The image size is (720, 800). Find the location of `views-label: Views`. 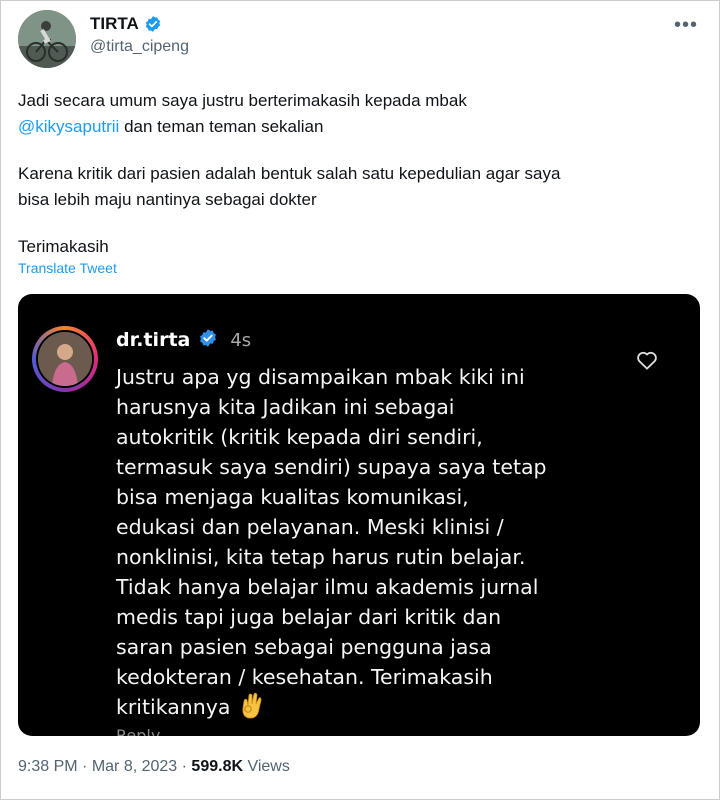

views-label: Views is located at coordinates (266, 766).